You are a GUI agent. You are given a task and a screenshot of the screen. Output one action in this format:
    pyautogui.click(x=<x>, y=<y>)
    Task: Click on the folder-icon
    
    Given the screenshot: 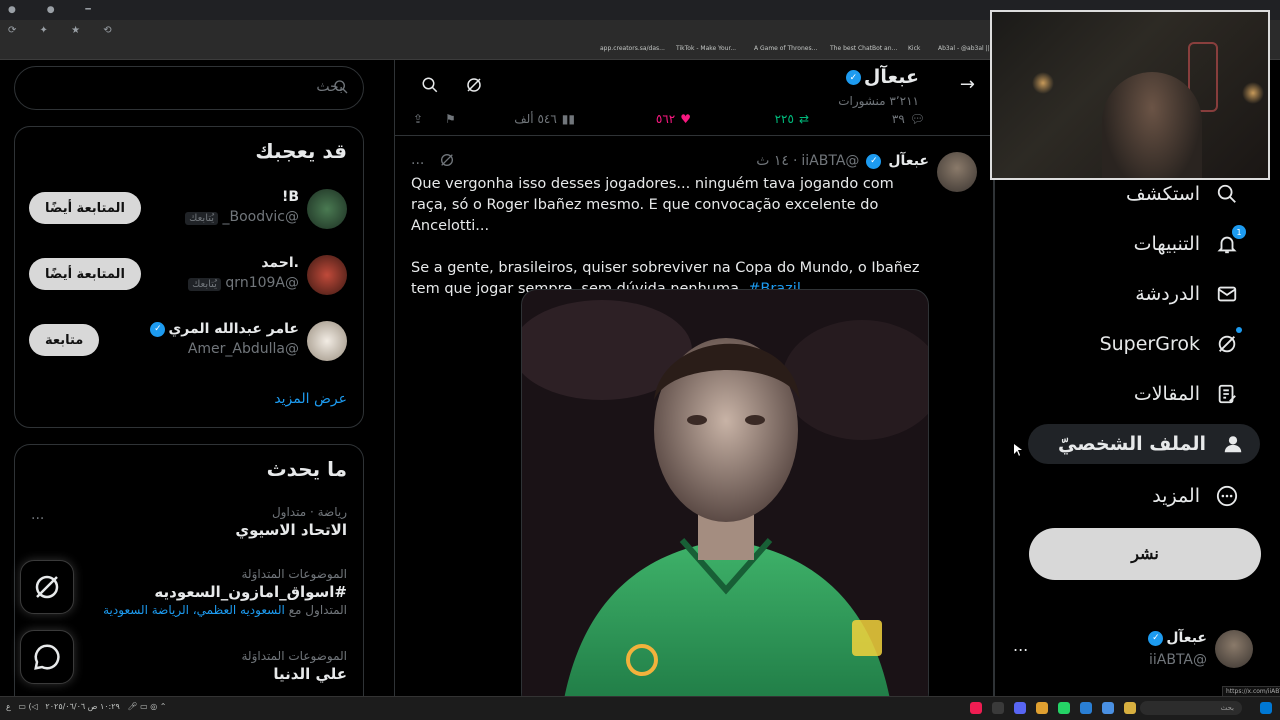 What is the action you would take?
    pyautogui.click(x=1130, y=708)
    